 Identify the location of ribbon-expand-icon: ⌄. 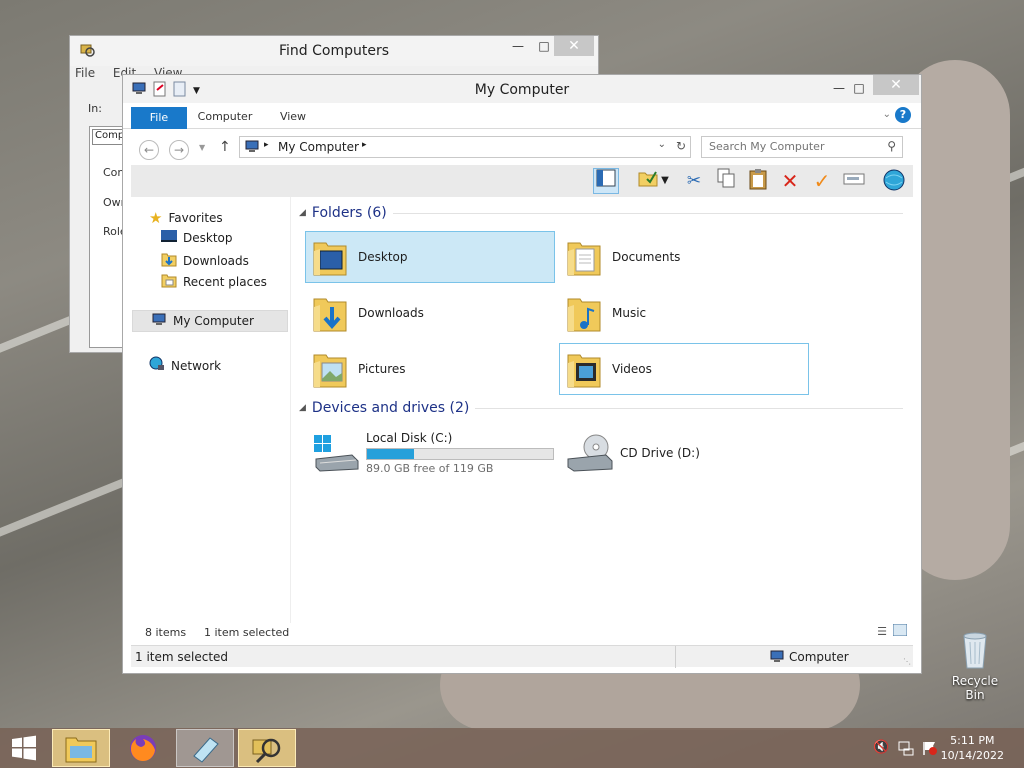
(887, 114).